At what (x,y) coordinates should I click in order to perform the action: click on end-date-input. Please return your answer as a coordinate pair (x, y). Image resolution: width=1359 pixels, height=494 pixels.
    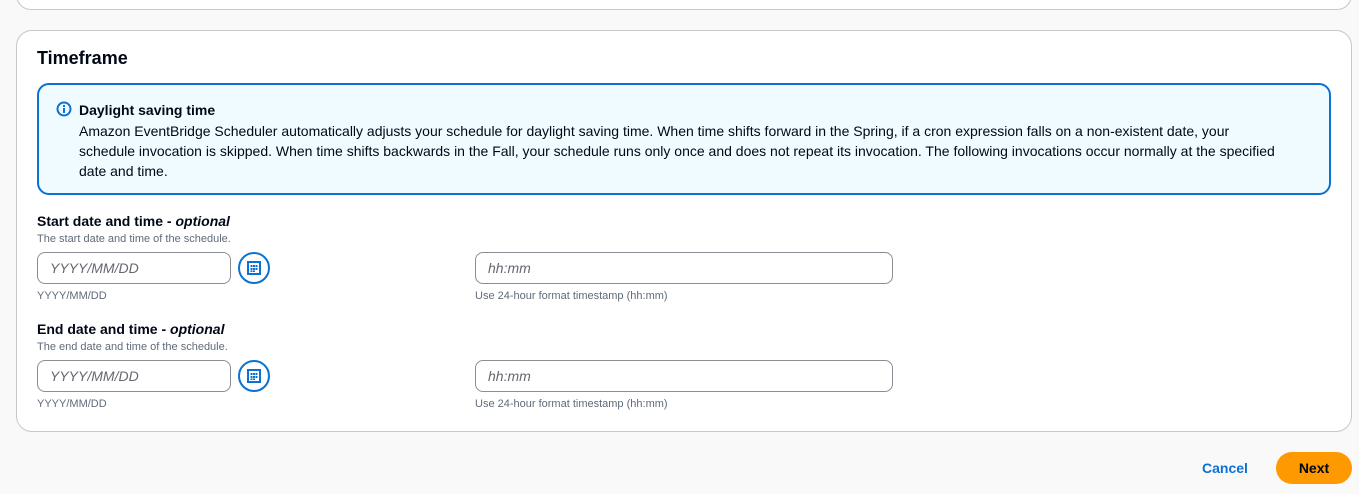
    Looking at the image, I should click on (134, 376).